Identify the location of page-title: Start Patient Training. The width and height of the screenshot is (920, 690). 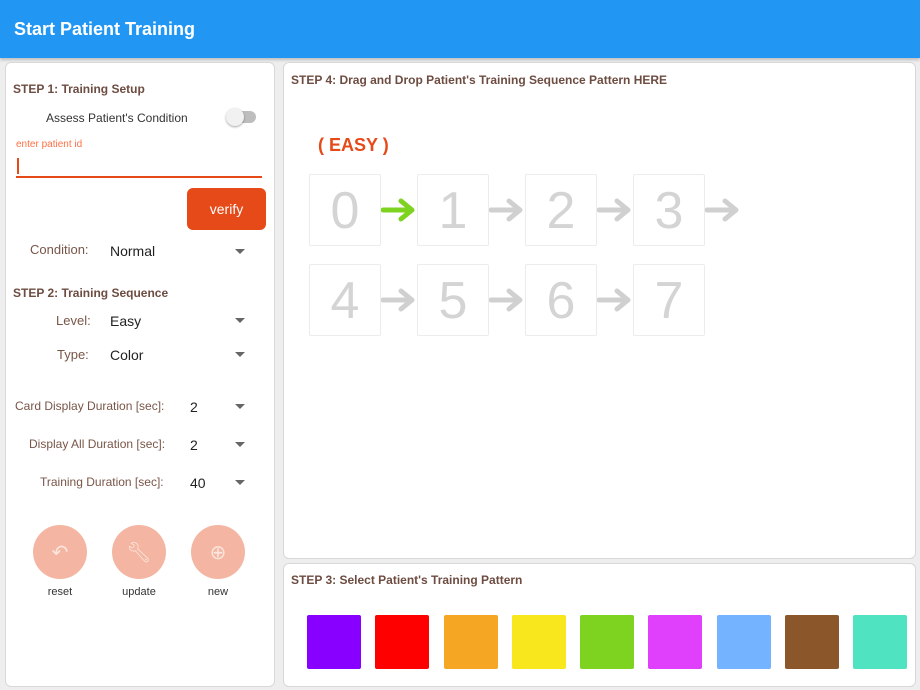
(105, 29).